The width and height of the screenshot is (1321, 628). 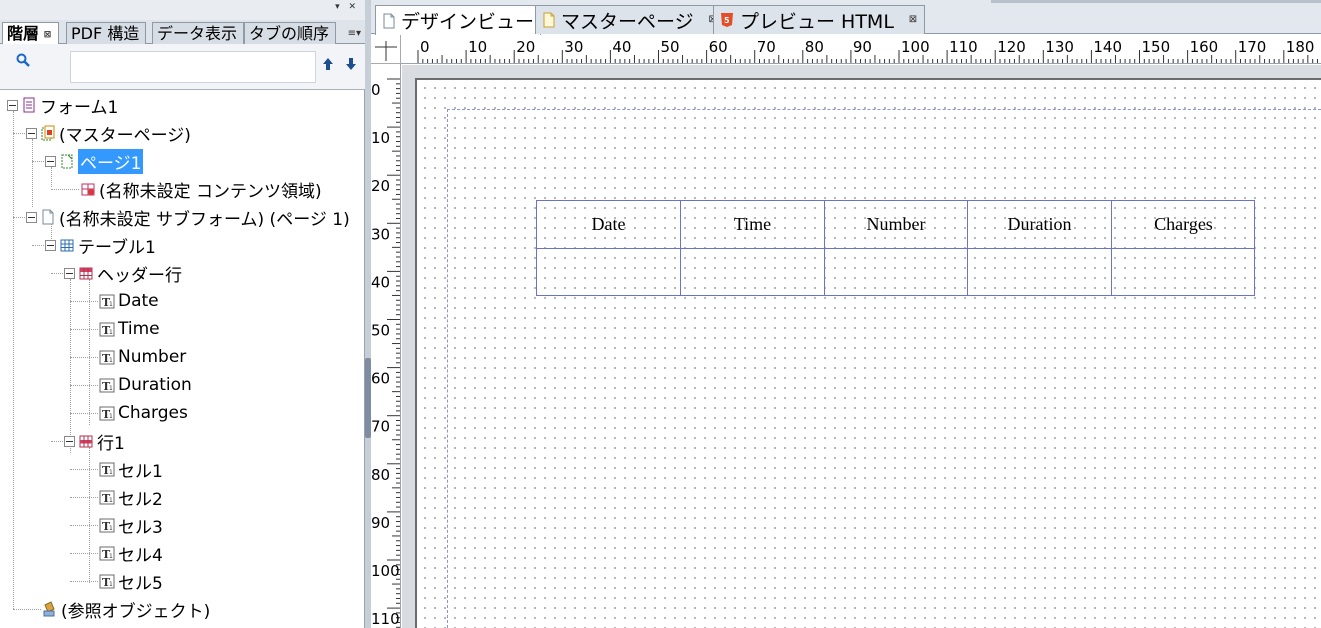 I want to click on row1-cell2, so click(x=753, y=272).